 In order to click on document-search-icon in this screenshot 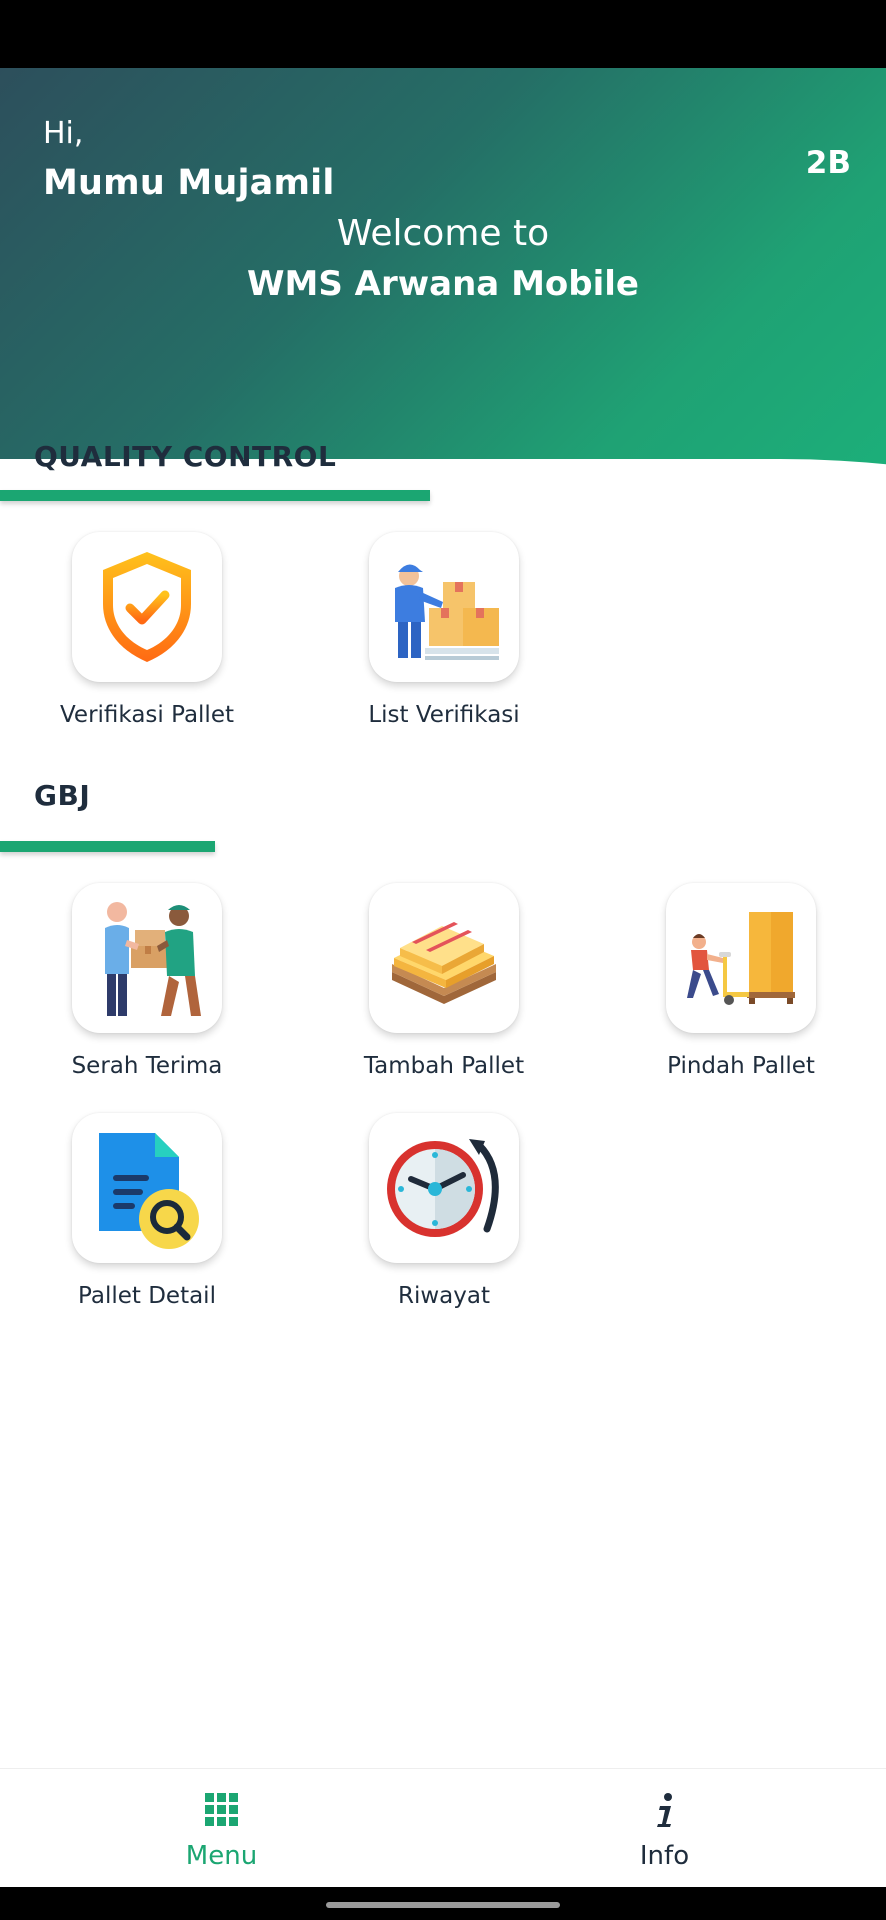, I will do `click(147, 1188)`.